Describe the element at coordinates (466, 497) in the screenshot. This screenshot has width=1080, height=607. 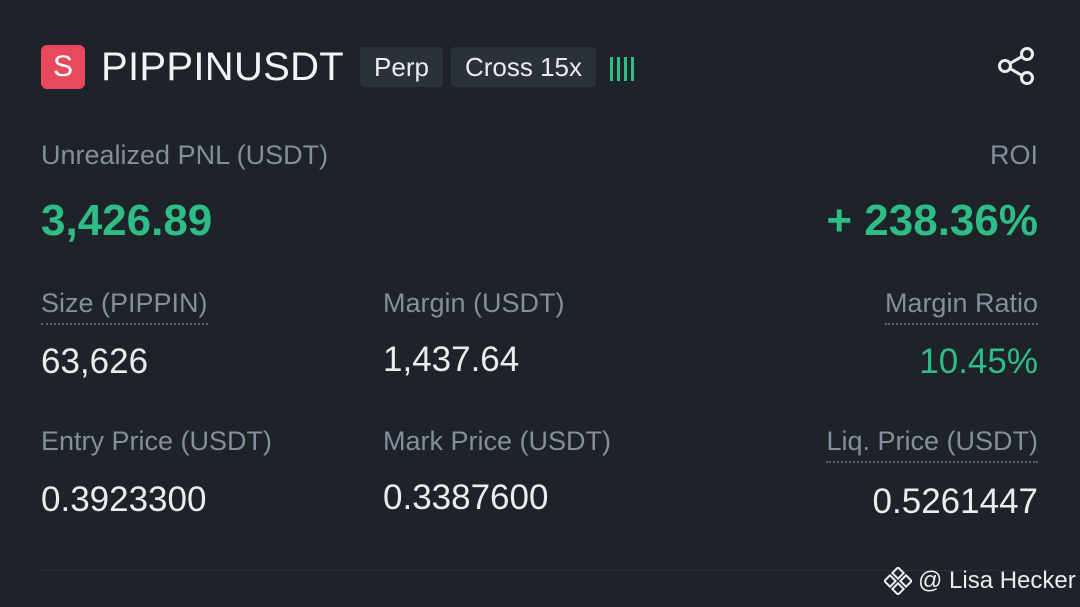
I see `mark-price-value: 0.3387600` at that location.